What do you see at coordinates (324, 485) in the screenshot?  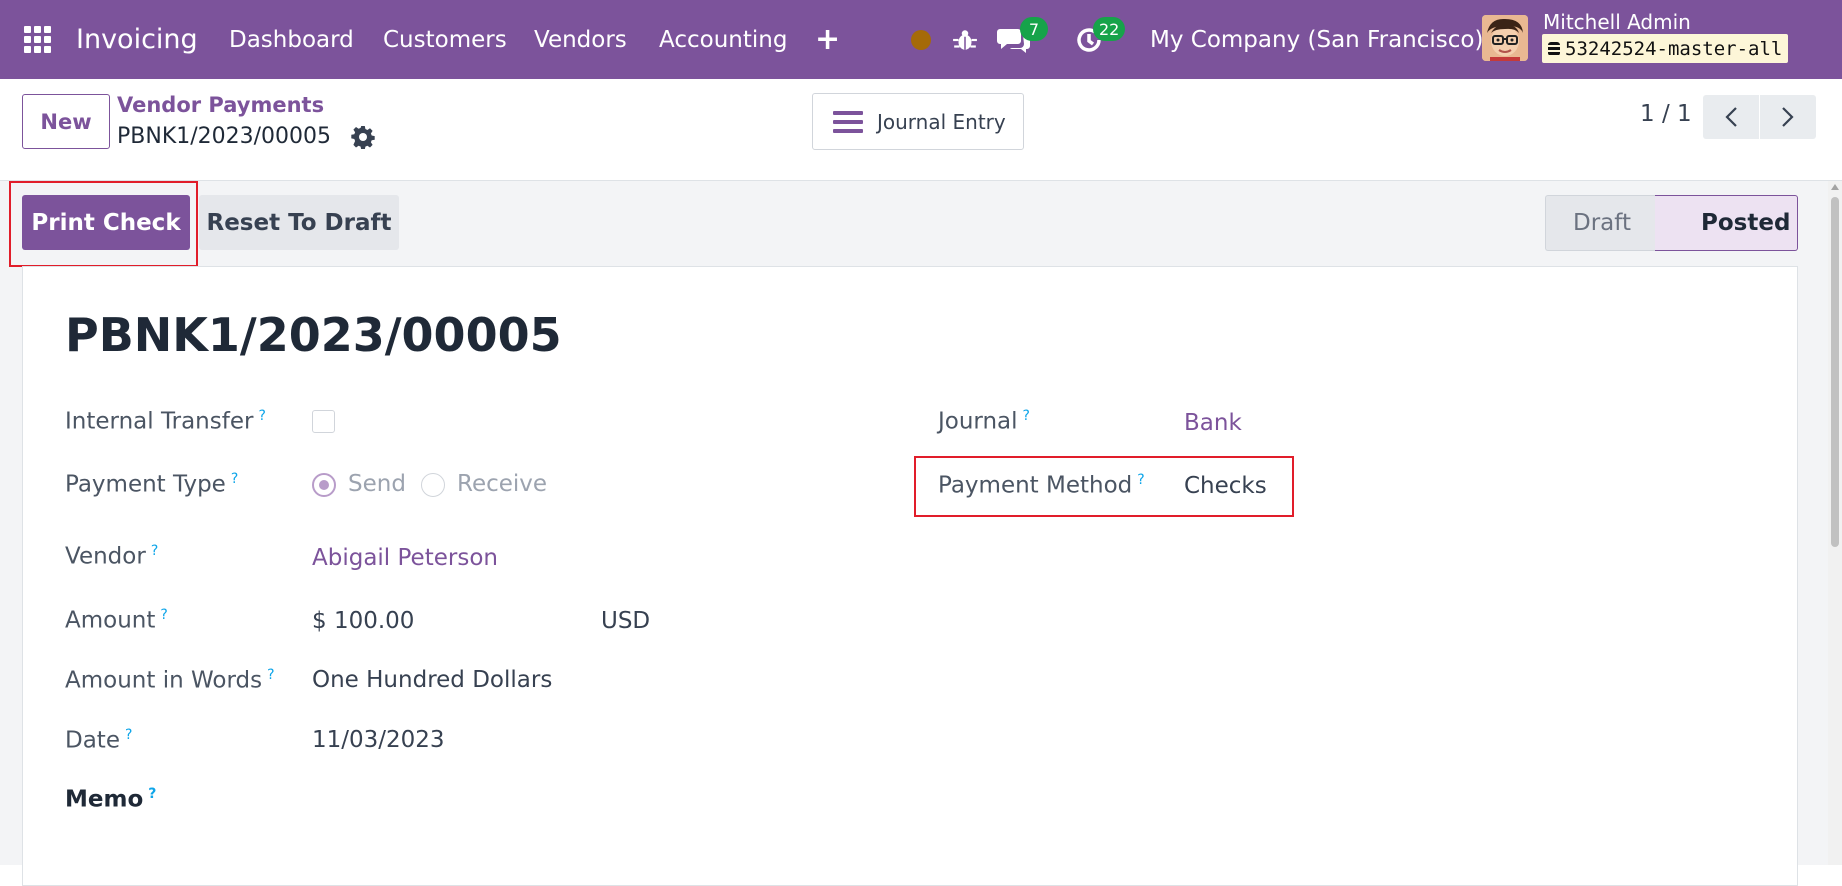 I see `payment-type-send-radio` at bounding box center [324, 485].